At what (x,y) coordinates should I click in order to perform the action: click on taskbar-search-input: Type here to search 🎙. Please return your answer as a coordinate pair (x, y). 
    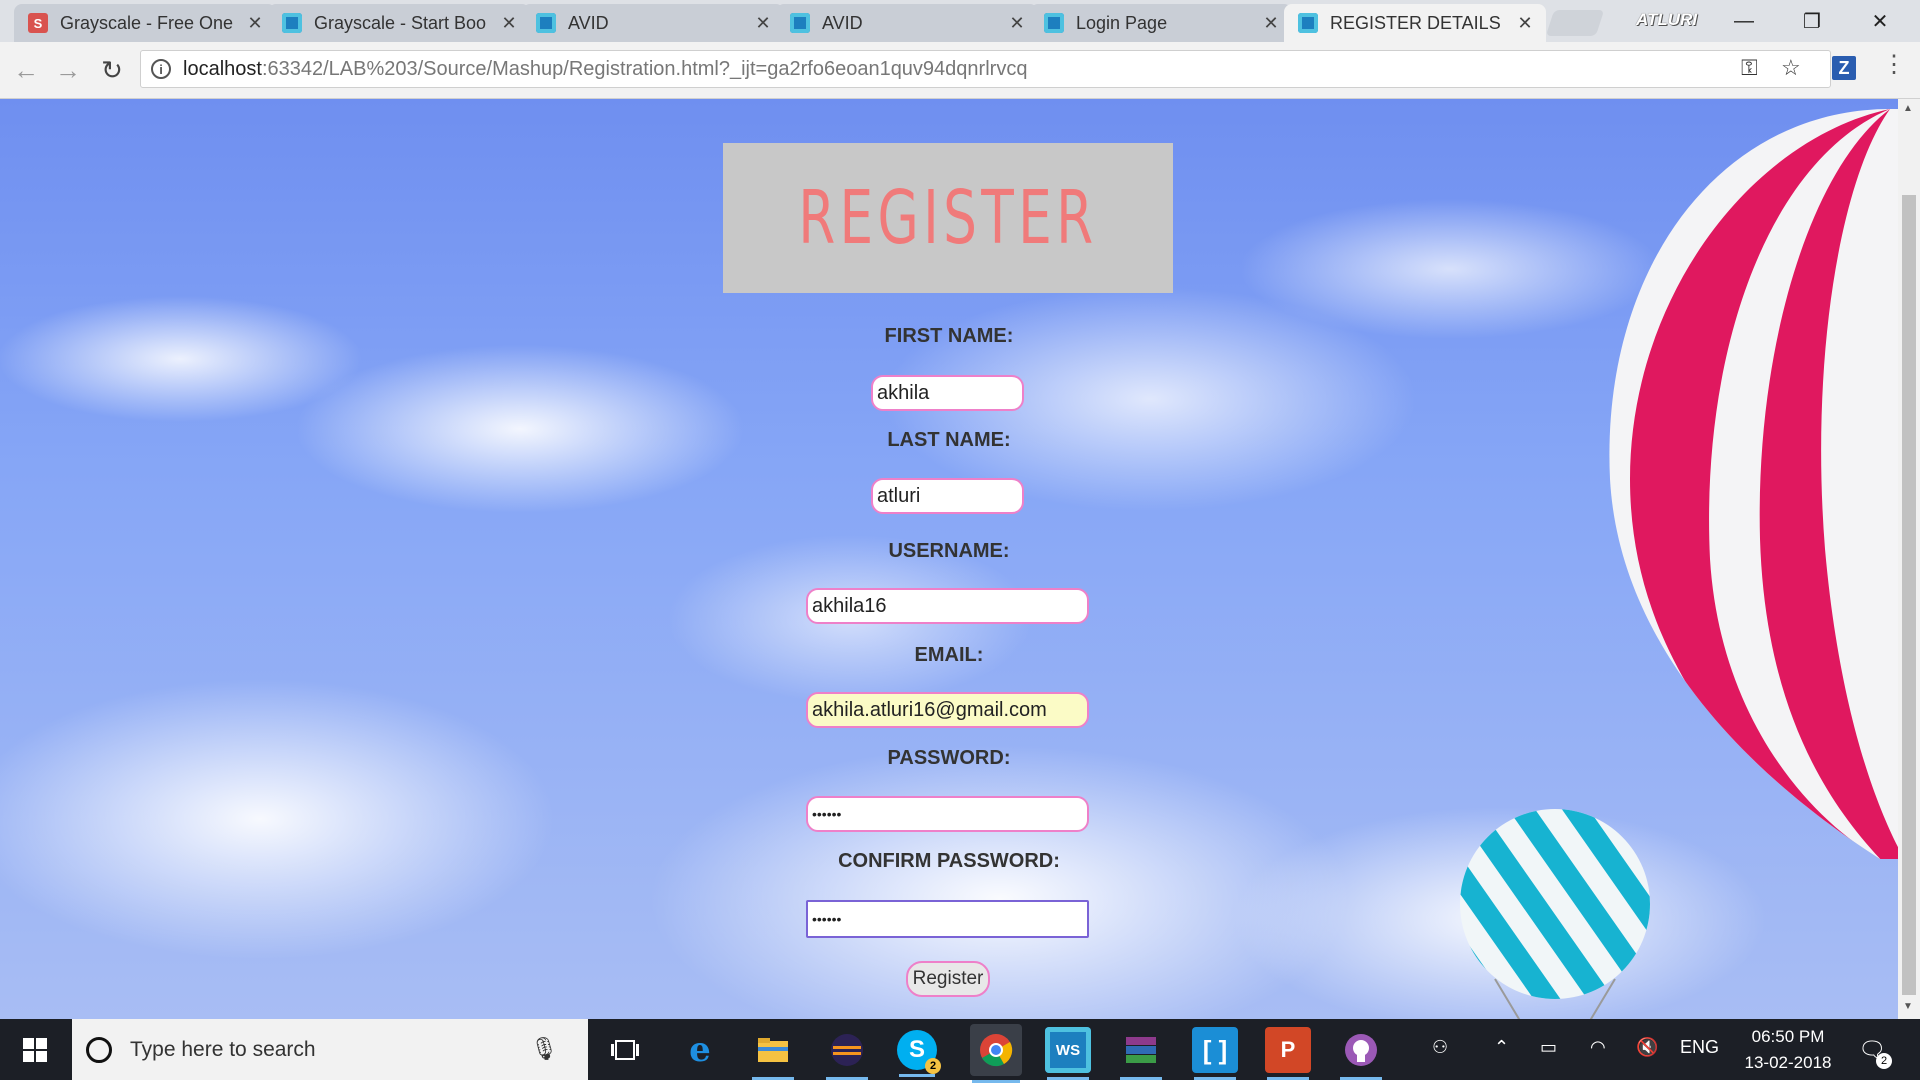
    Looking at the image, I should click on (330, 1049).